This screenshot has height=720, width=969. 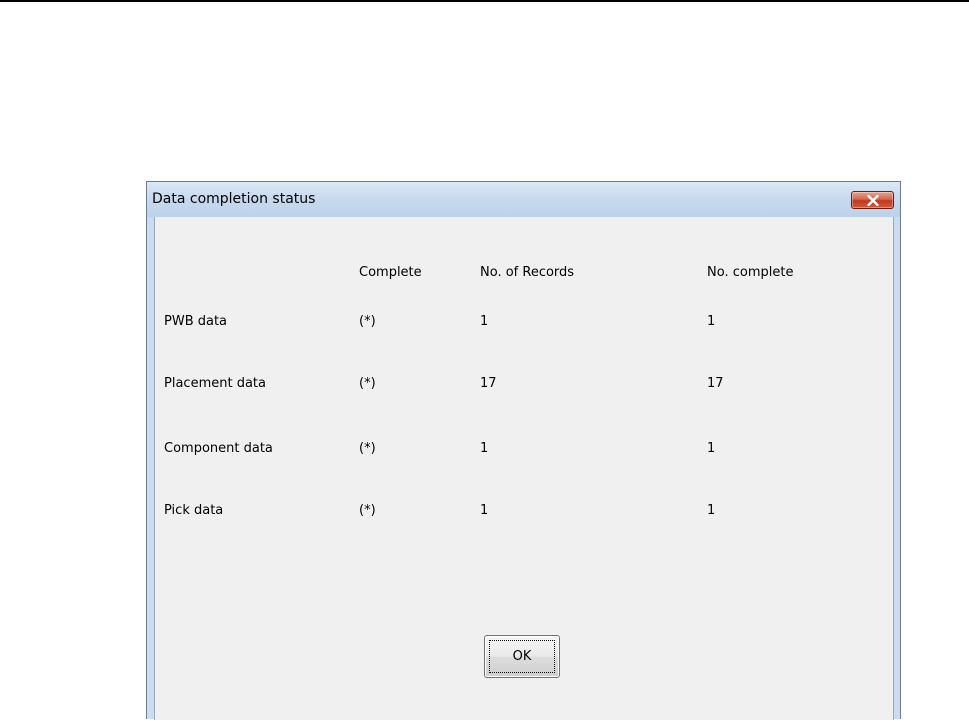 What do you see at coordinates (367, 510) in the screenshot?
I see `row-complete-pick-data: (*)` at bounding box center [367, 510].